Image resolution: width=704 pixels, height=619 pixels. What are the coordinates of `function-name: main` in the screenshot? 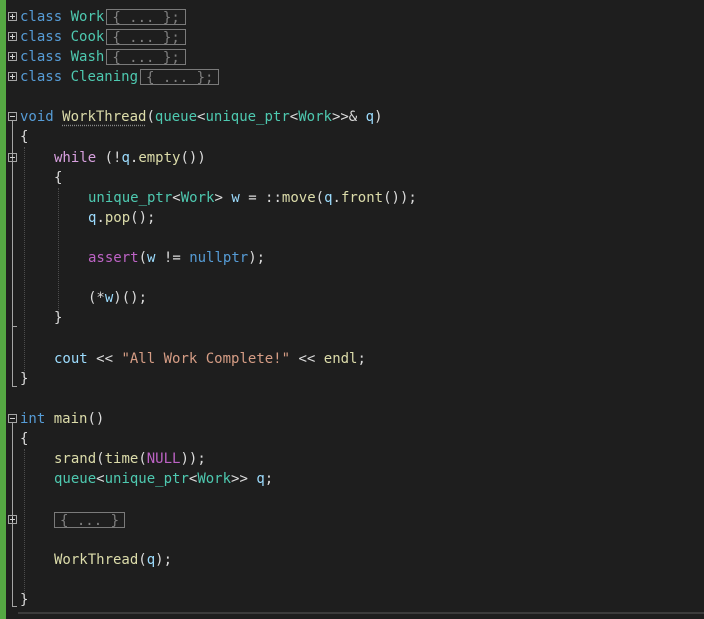 It's located at (70, 419).